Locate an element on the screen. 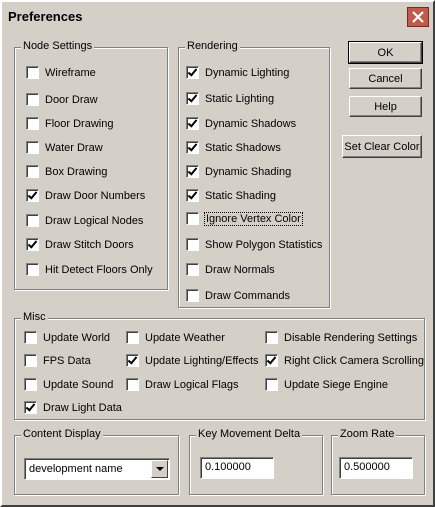  checkbox-static-shading: Static Shading is located at coordinates (231, 195).